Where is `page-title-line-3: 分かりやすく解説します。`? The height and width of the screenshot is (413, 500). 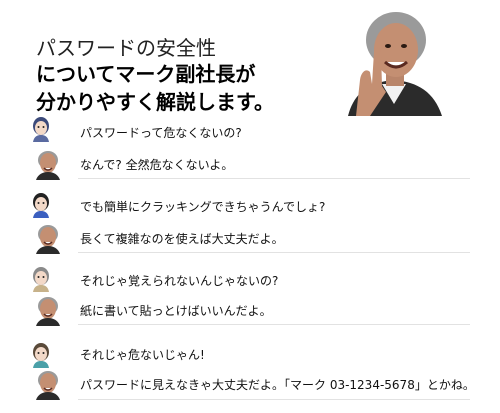
page-title-line-3: 分かりやすく解説します。 is located at coordinates (155, 102).